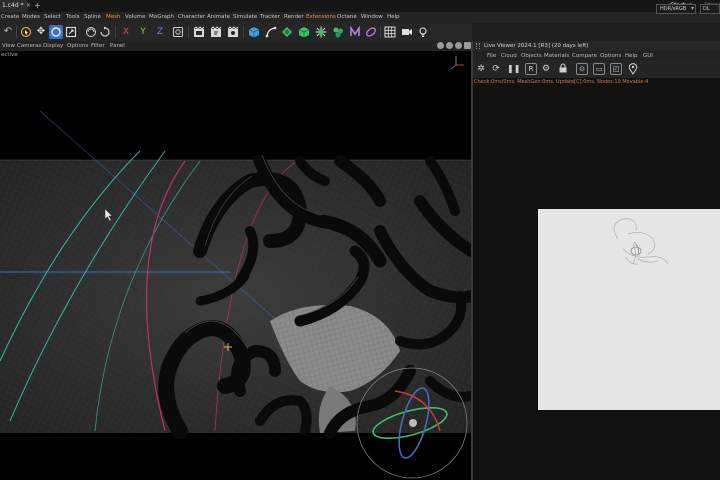  What do you see at coordinates (582, 69) in the screenshot?
I see `focus-icon: ⊙` at bounding box center [582, 69].